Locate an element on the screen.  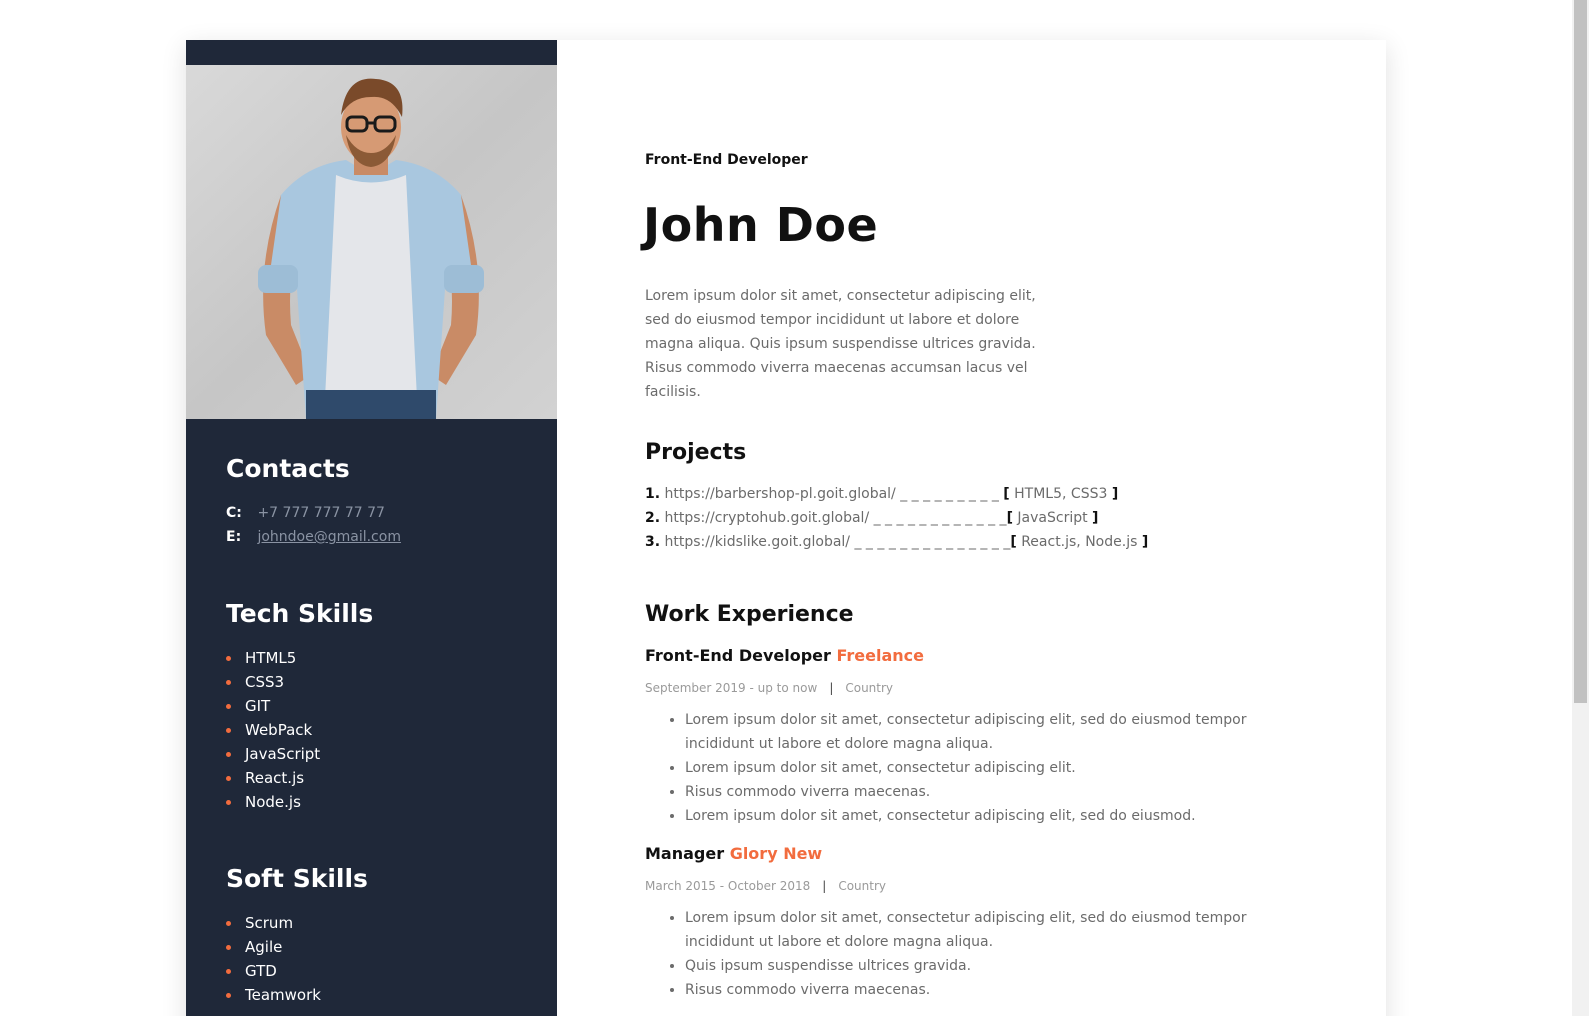
role-title: Front-End Developer is located at coordinates (726, 160).